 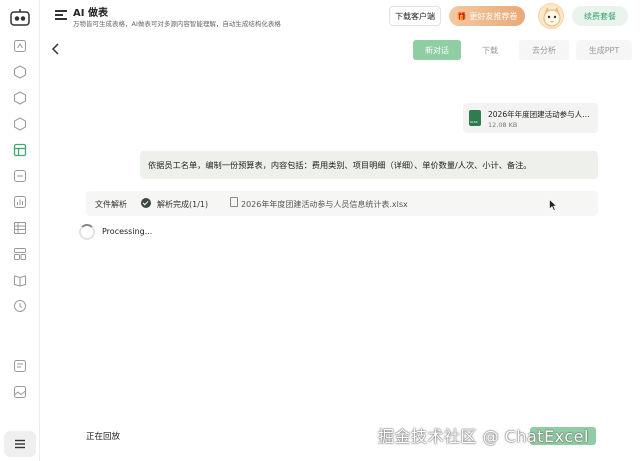 What do you see at coordinates (177, 24) in the screenshot?
I see `page-subtitle: 万物皆可生成表格，AI做表可对多源内容智能理解，自动生成结构化表格` at bounding box center [177, 24].